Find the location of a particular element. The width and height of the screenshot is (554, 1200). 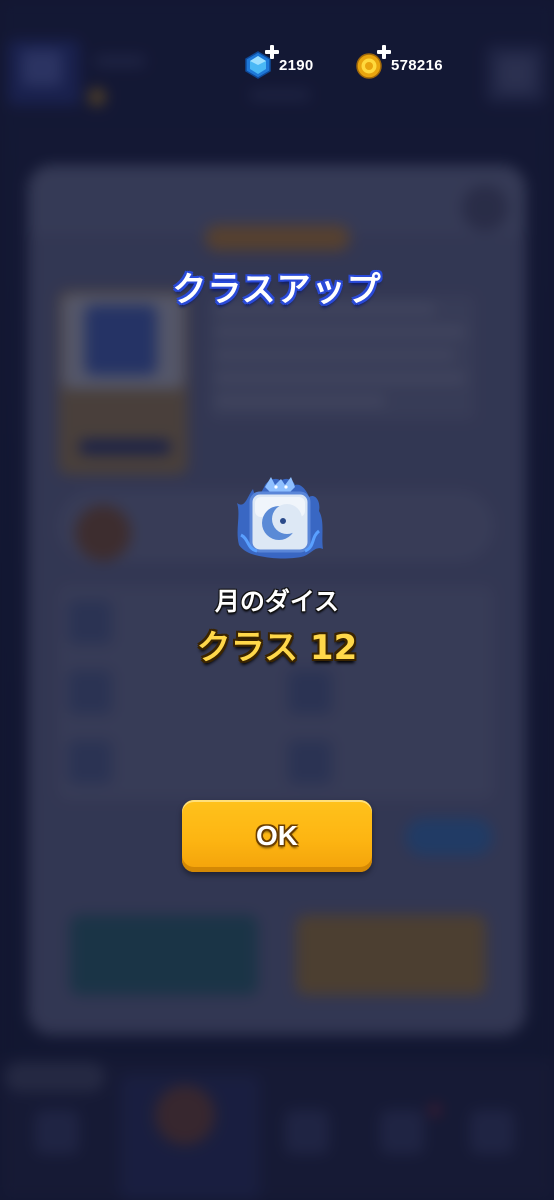

modal-title: クラスアップ is located at coordinates (277, 290).